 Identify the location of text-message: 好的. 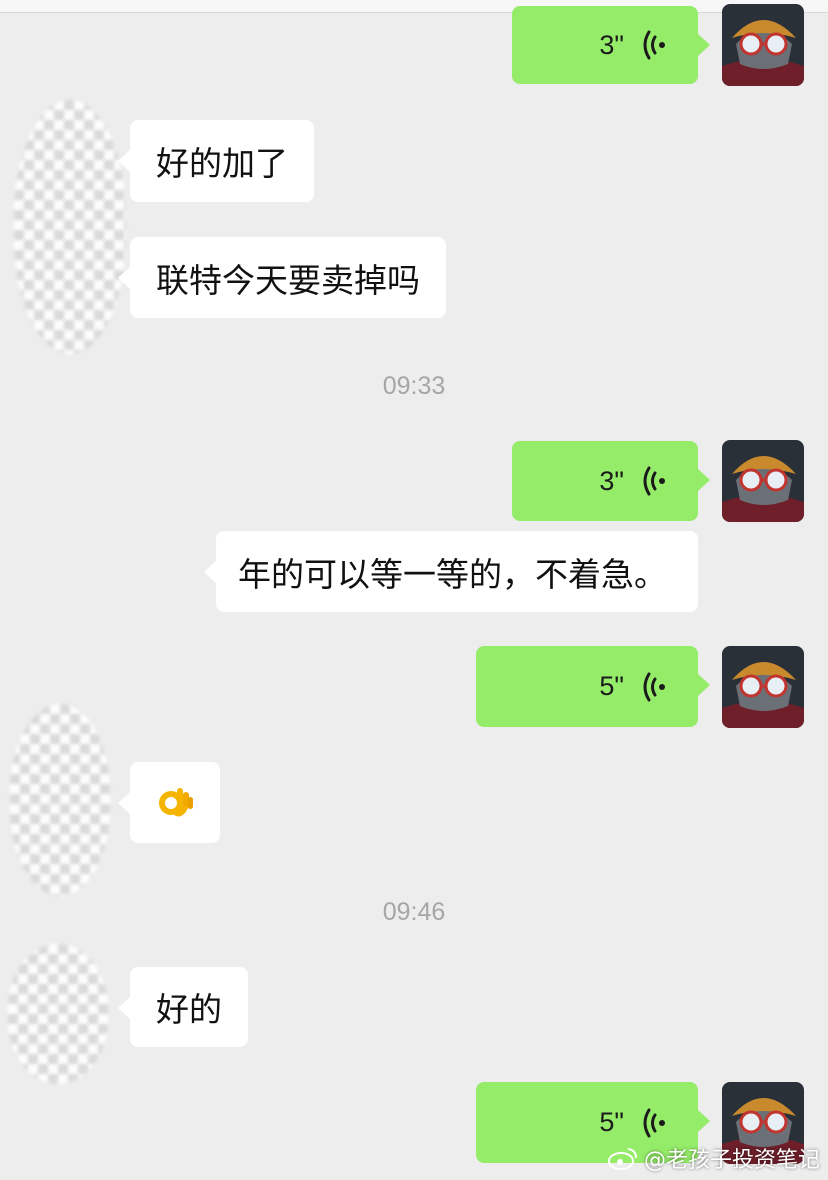
(183, 1007).